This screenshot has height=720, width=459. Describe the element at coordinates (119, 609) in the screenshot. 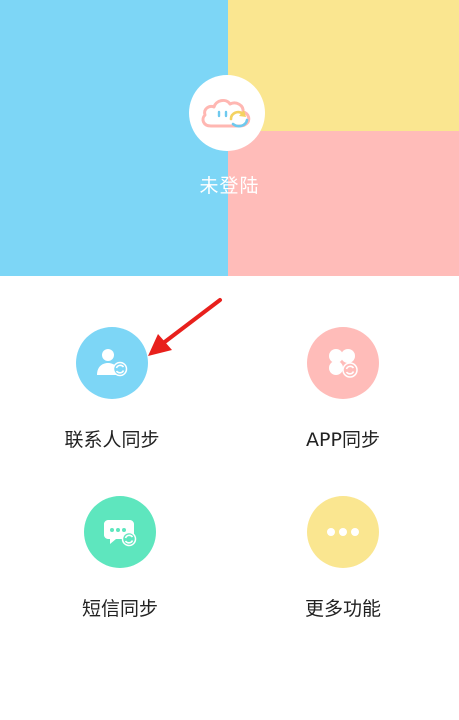

I see `sms-sync-label: 短信同步` at that location.